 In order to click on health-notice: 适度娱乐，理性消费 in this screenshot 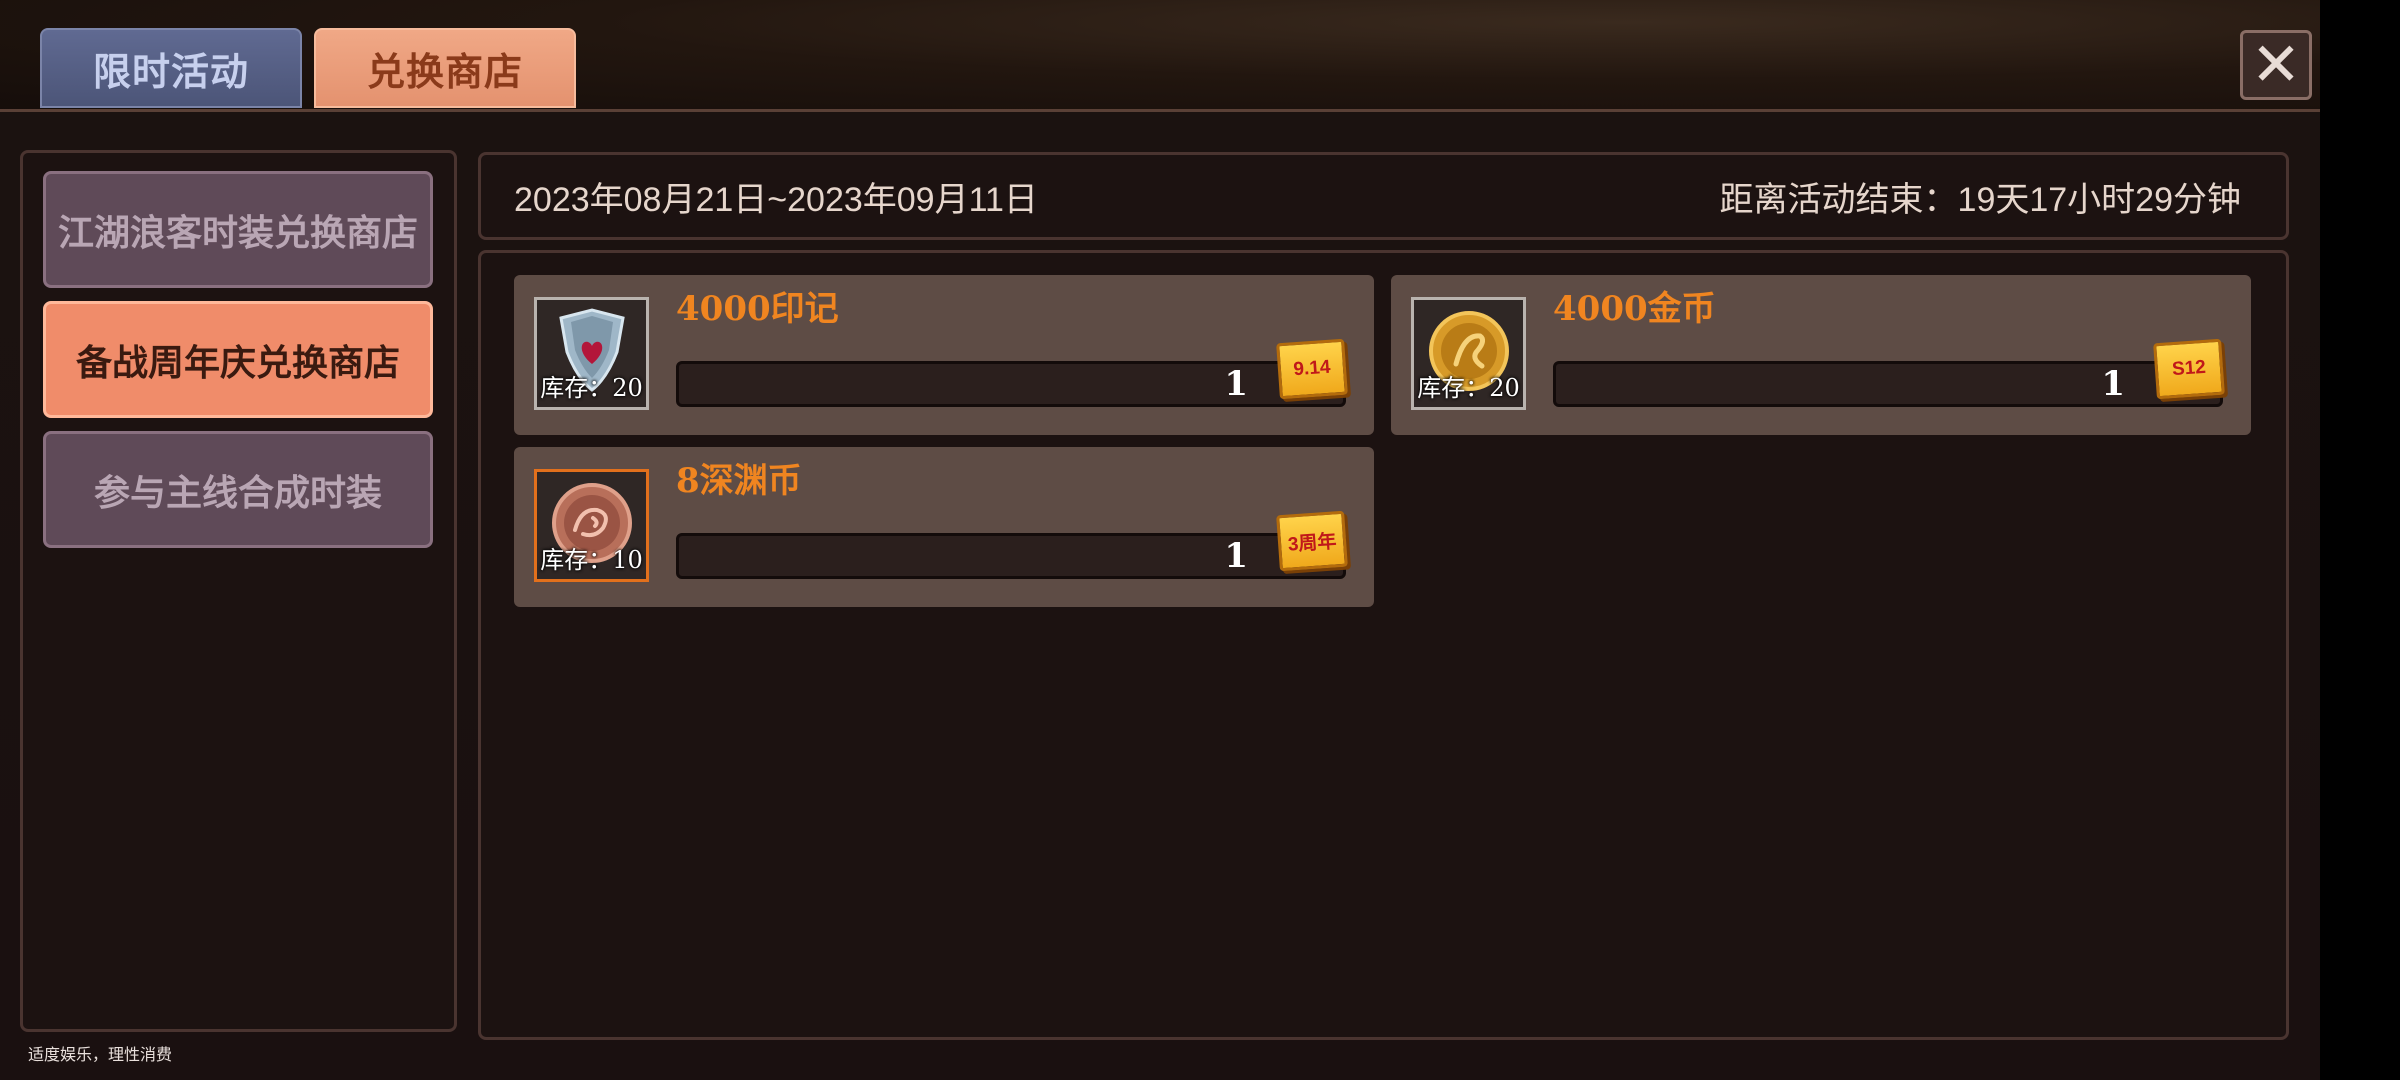, I will do `click(100, 1054)`.